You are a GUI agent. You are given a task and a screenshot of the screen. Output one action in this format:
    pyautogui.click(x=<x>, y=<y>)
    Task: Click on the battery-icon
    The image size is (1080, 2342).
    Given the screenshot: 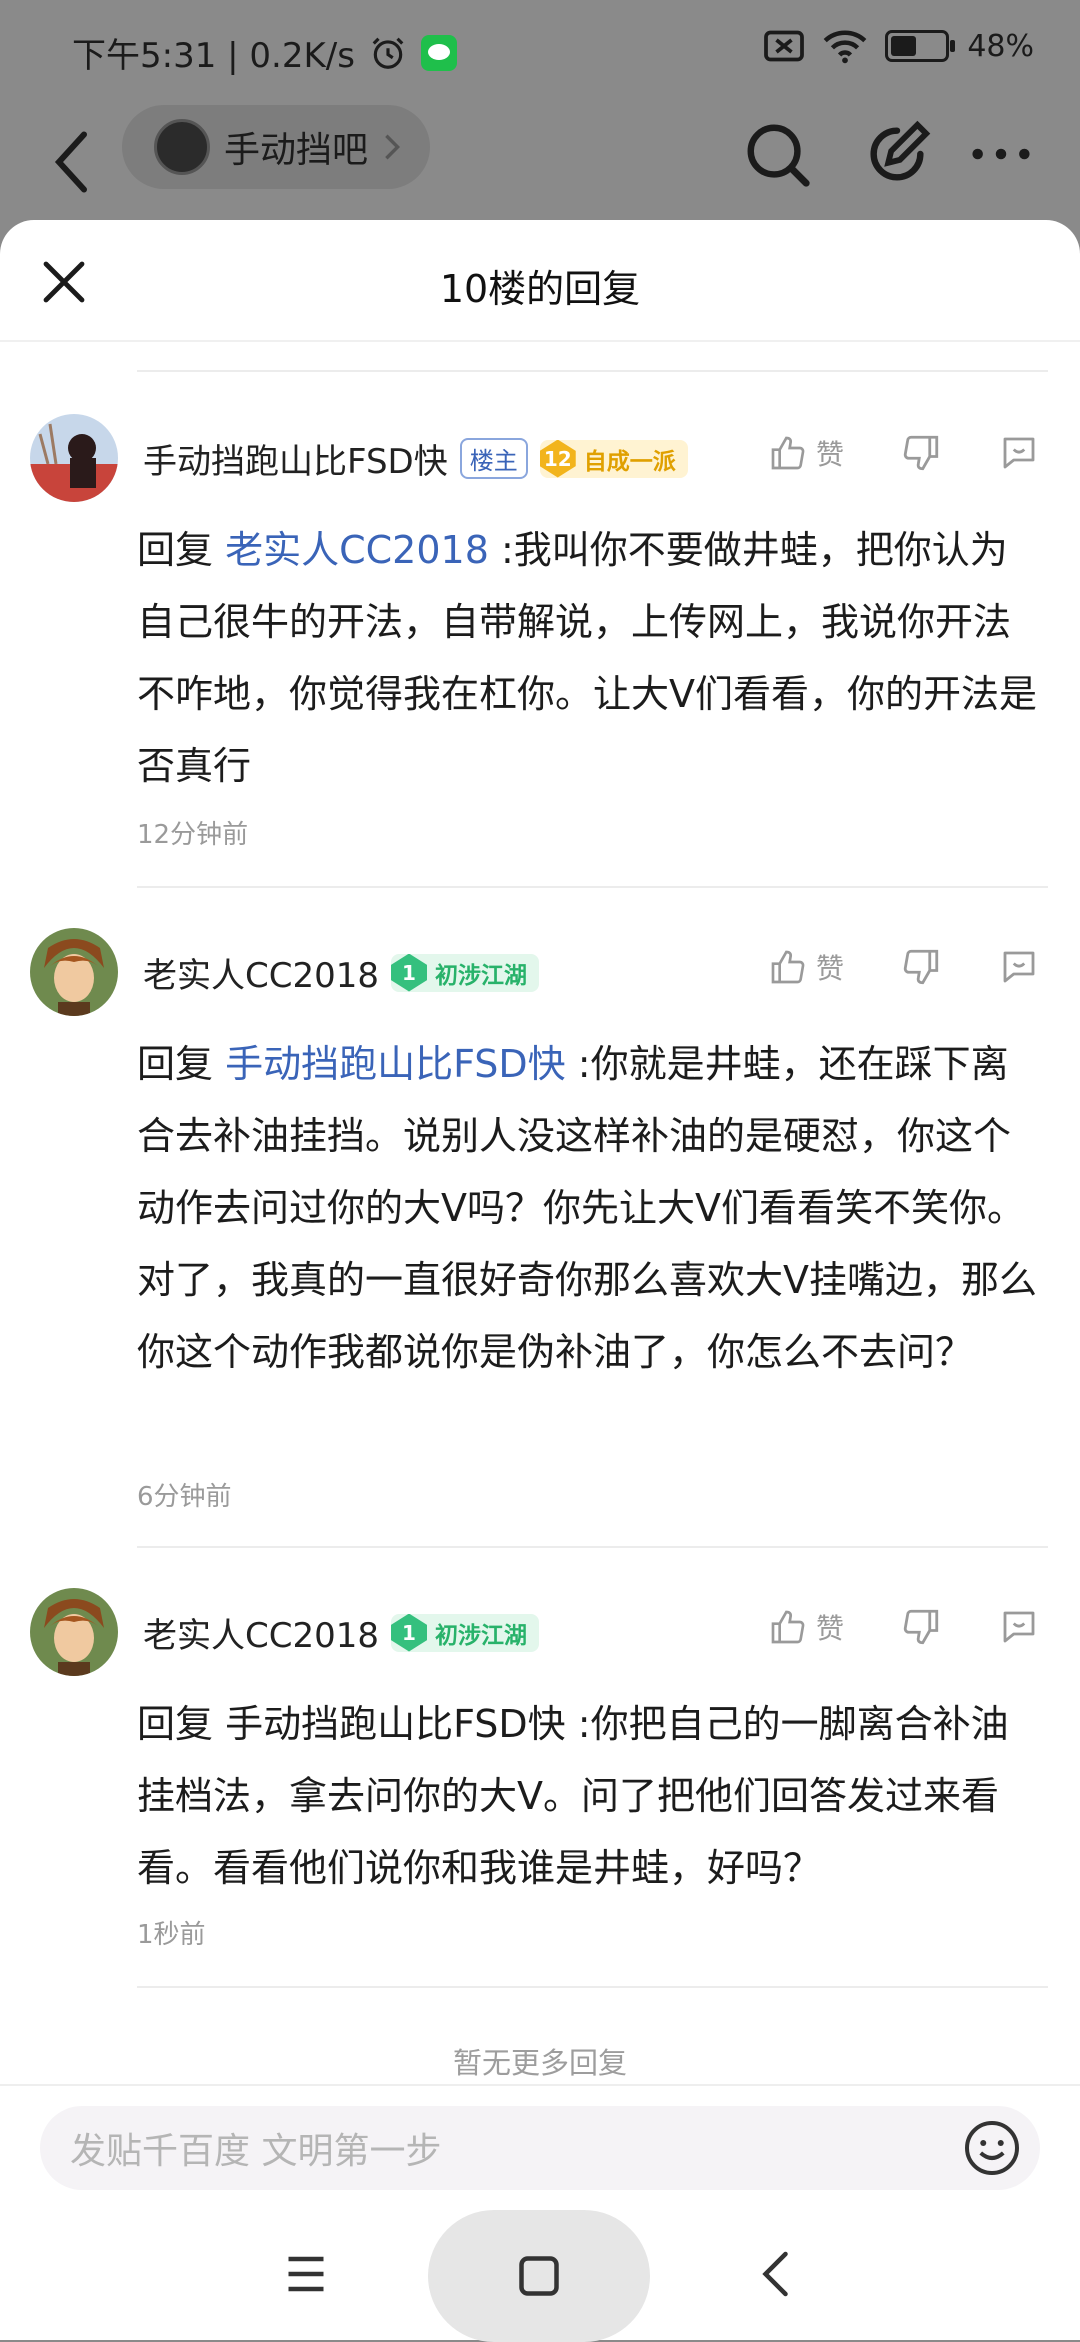 What is the action you would take?
    pyautogui.click(x=920, y=46)
    